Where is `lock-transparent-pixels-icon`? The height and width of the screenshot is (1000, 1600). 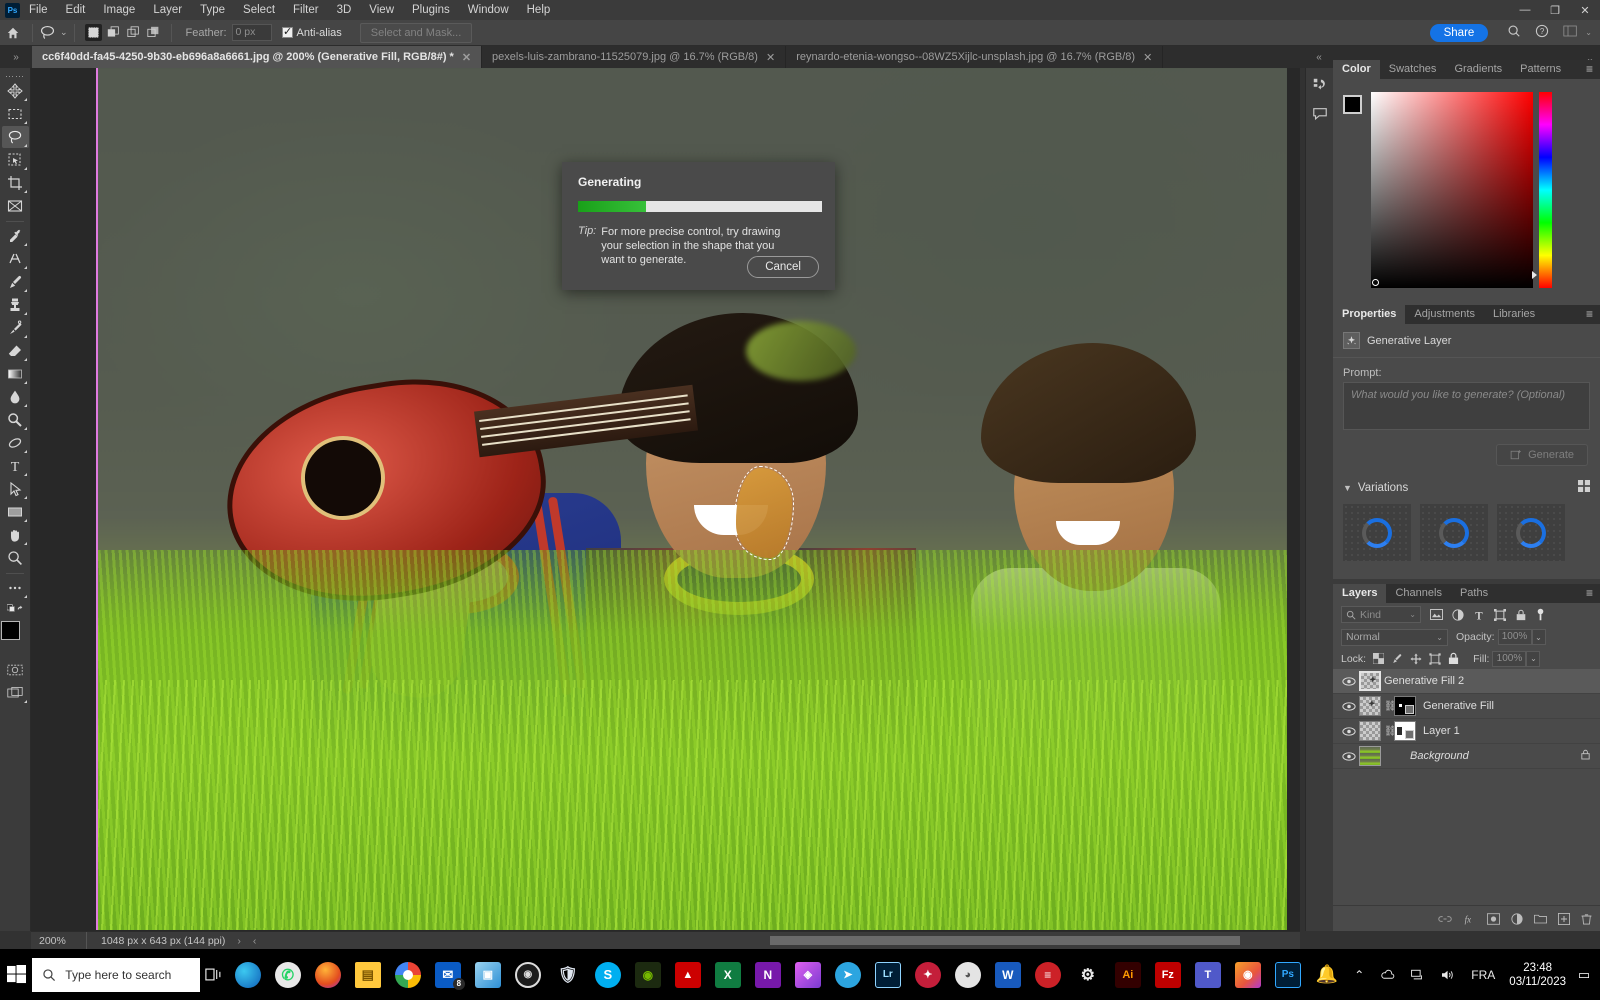 lock-transparent-pixels-icon is located at coordinates (1379, 658).